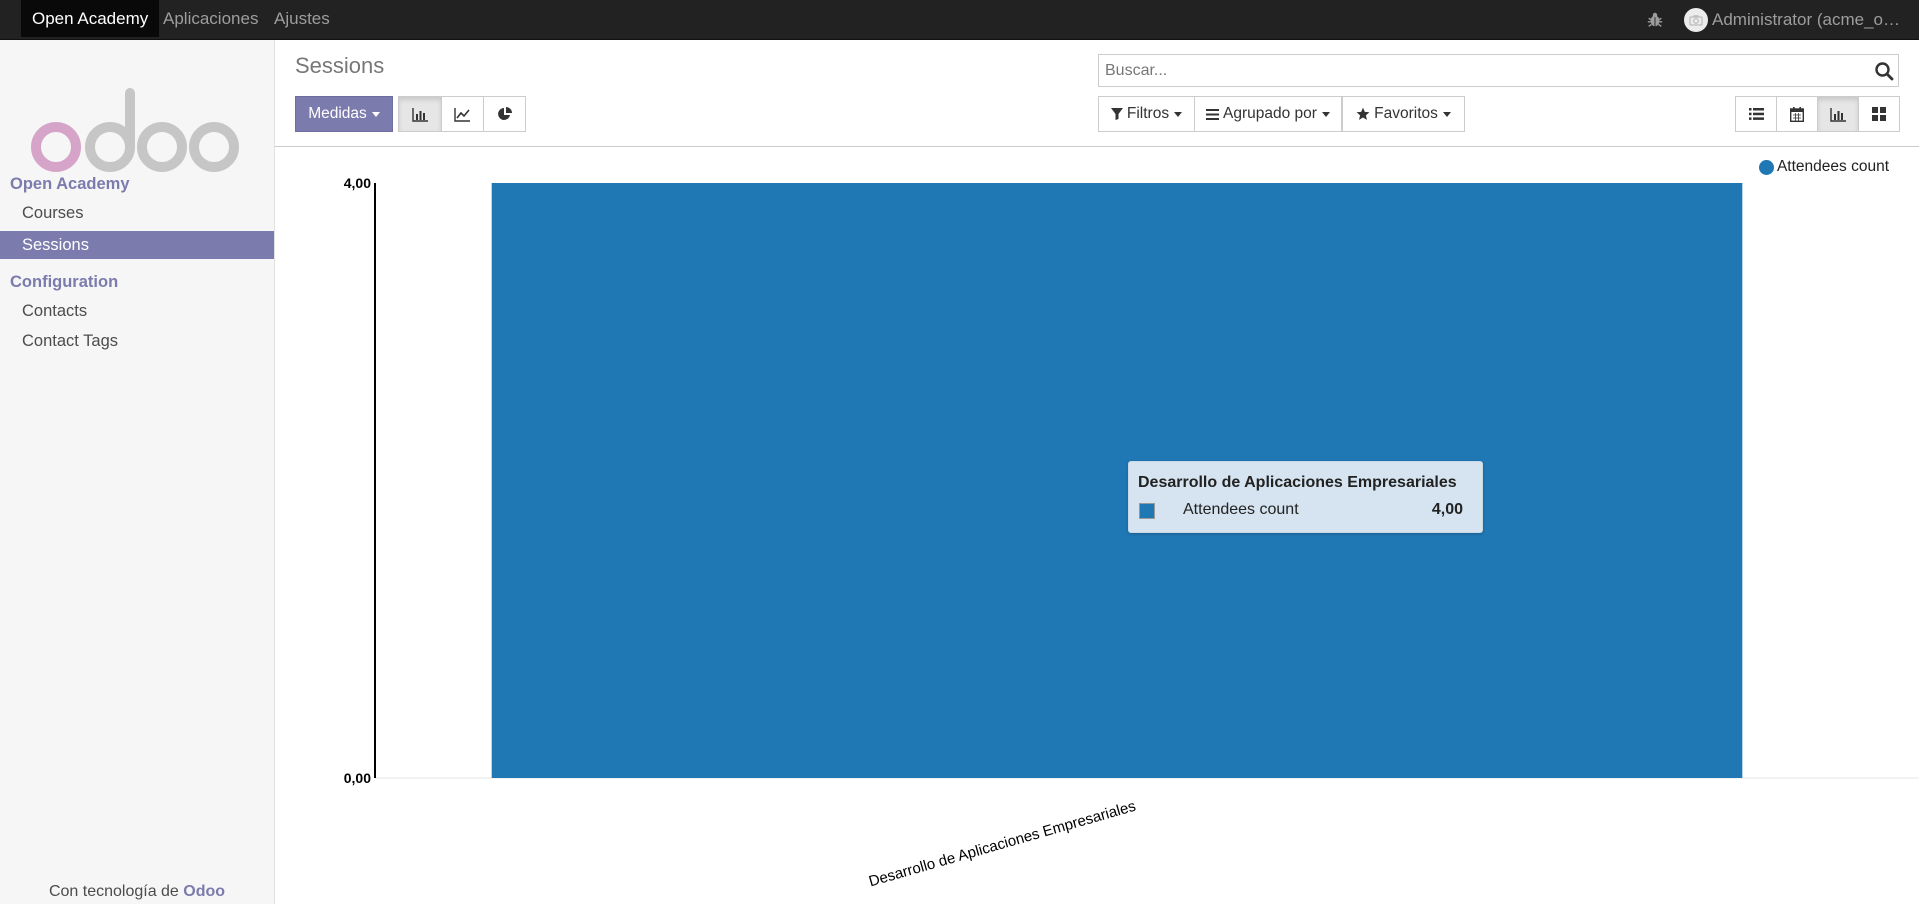 This screenshot has width=1919, height=904. What do you see at coordinates (70, 184) in the screenshot?
I see `sidebar-section-open-academy: Open Academy` at bounding box center [70, 184].